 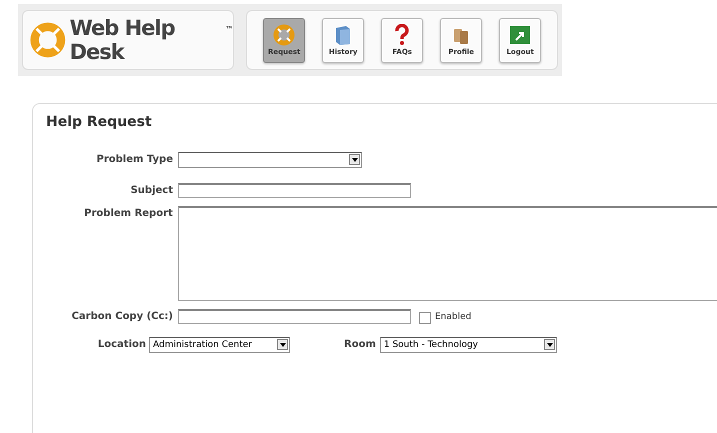 I want to click on field-label: Problem Report, so click(x=128, y=214).